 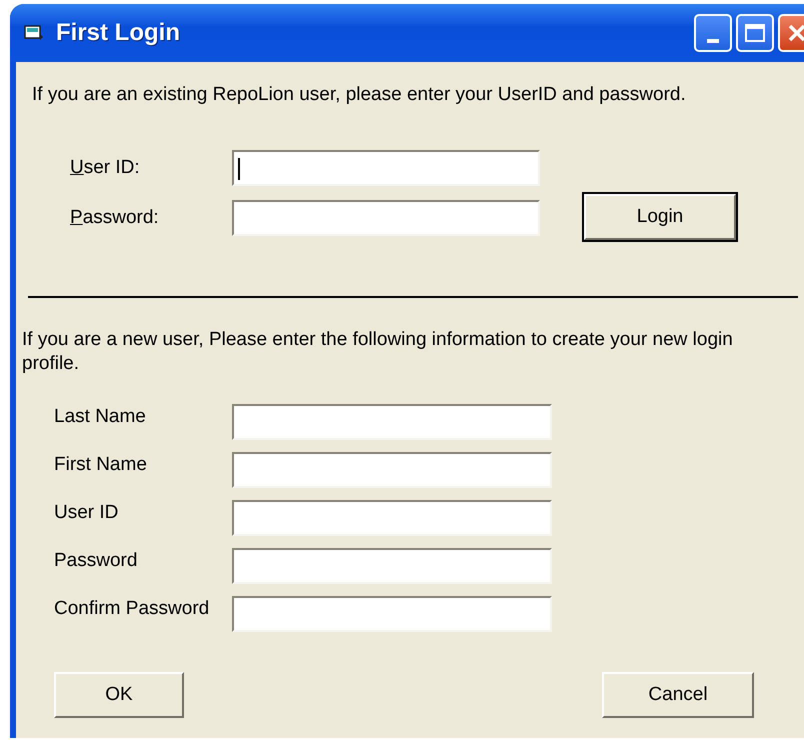 I want to click on maximize-button, so click(x=755, y=33).